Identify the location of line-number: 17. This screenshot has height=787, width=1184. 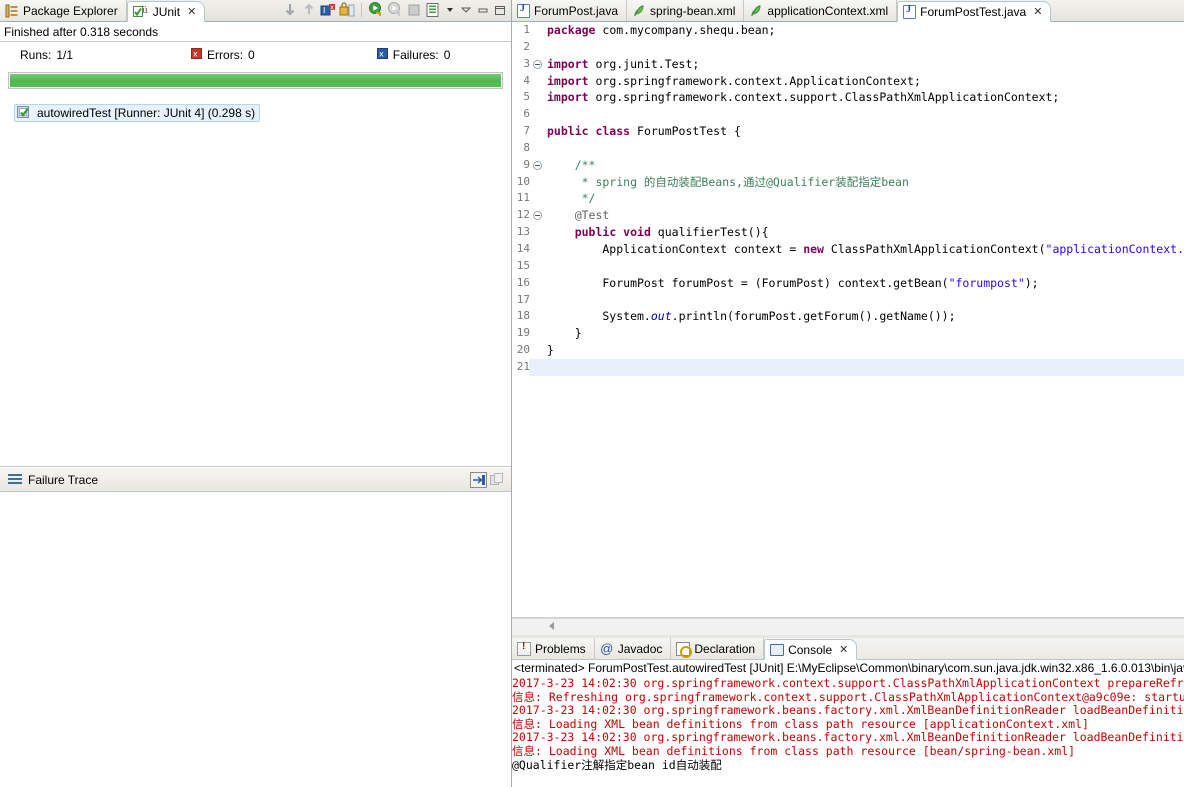
(523, 299).